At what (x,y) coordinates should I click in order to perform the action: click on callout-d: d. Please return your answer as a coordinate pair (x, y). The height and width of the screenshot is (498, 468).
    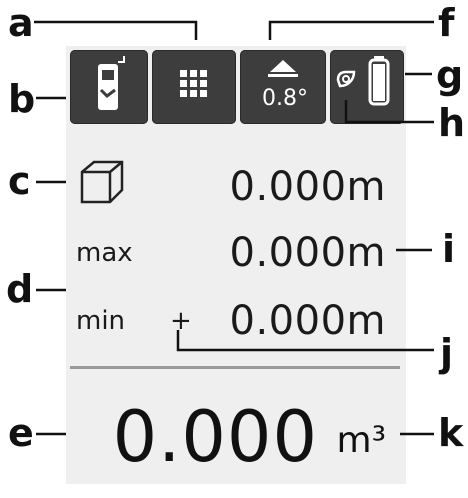
    Looking at the image, I should click on (20, 289).